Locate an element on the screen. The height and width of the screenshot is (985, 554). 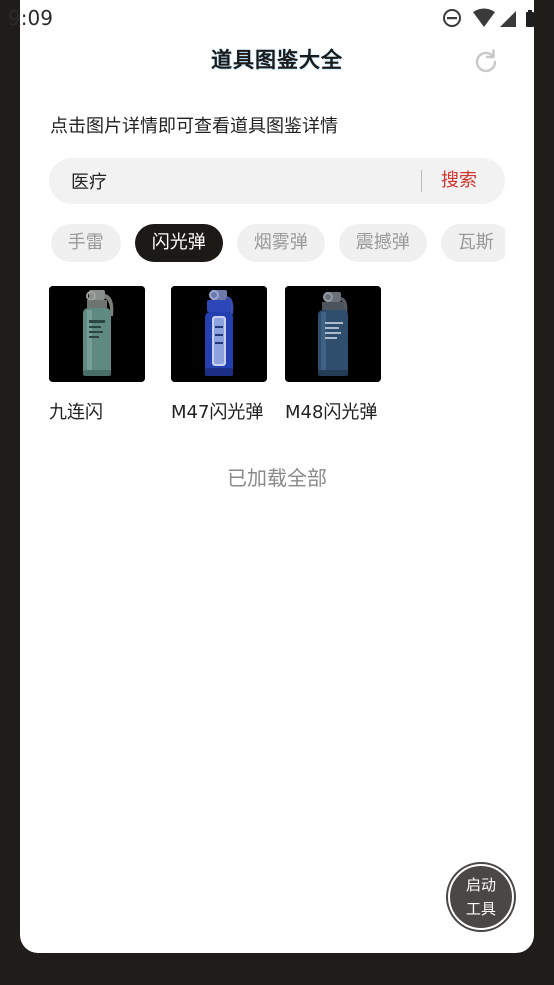
navy-flashbang-image is located at coordinates (333, 334).